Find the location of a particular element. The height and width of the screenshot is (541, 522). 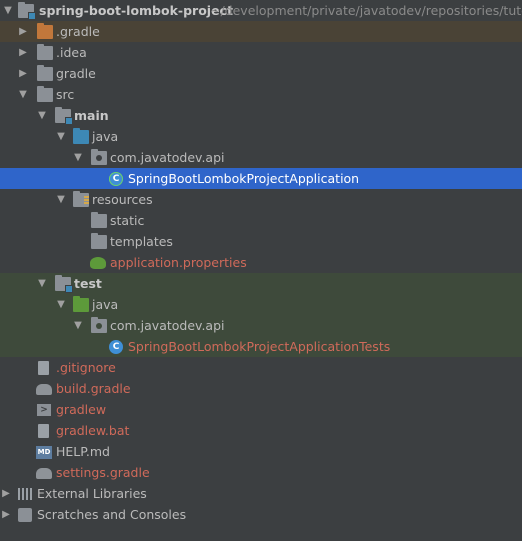

tree-label: .gitignore is located at coordinates (86, 367).